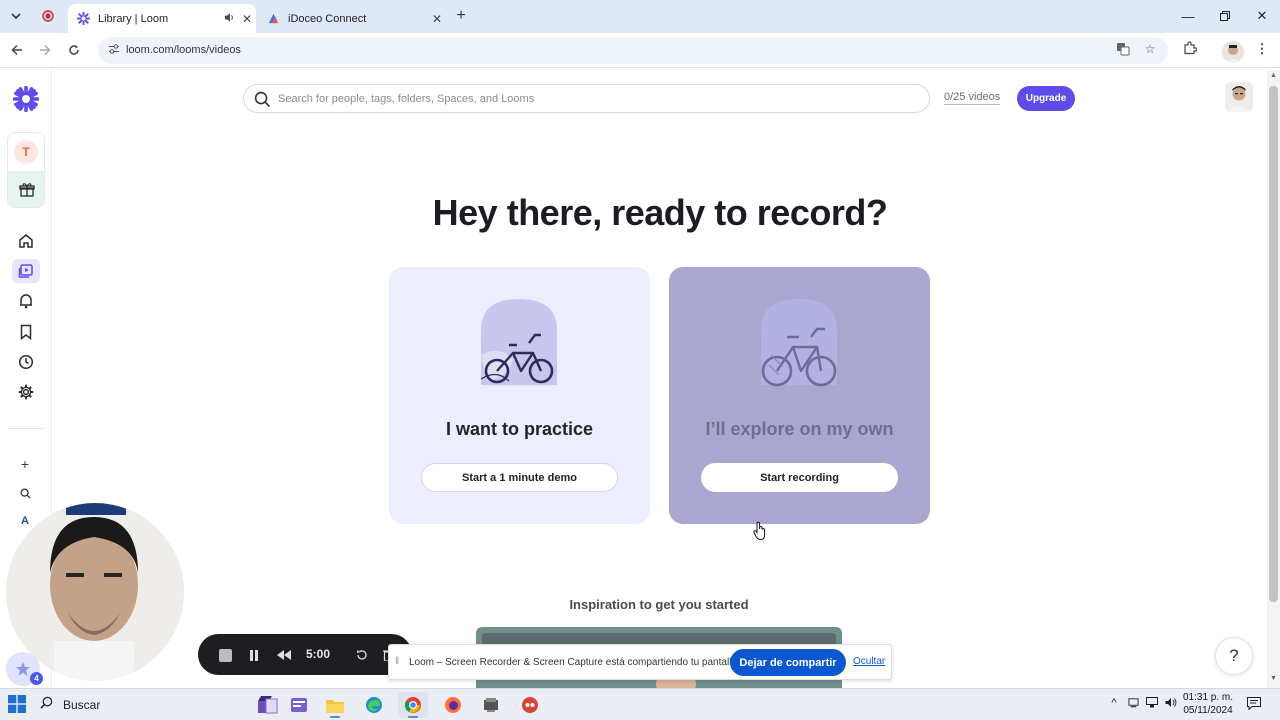 The image size is (1280, 720). What do you see at coordinates (760, 531) in the screenshot?
I see `mouse-pointer-icon` at bounding box center [760, 531].